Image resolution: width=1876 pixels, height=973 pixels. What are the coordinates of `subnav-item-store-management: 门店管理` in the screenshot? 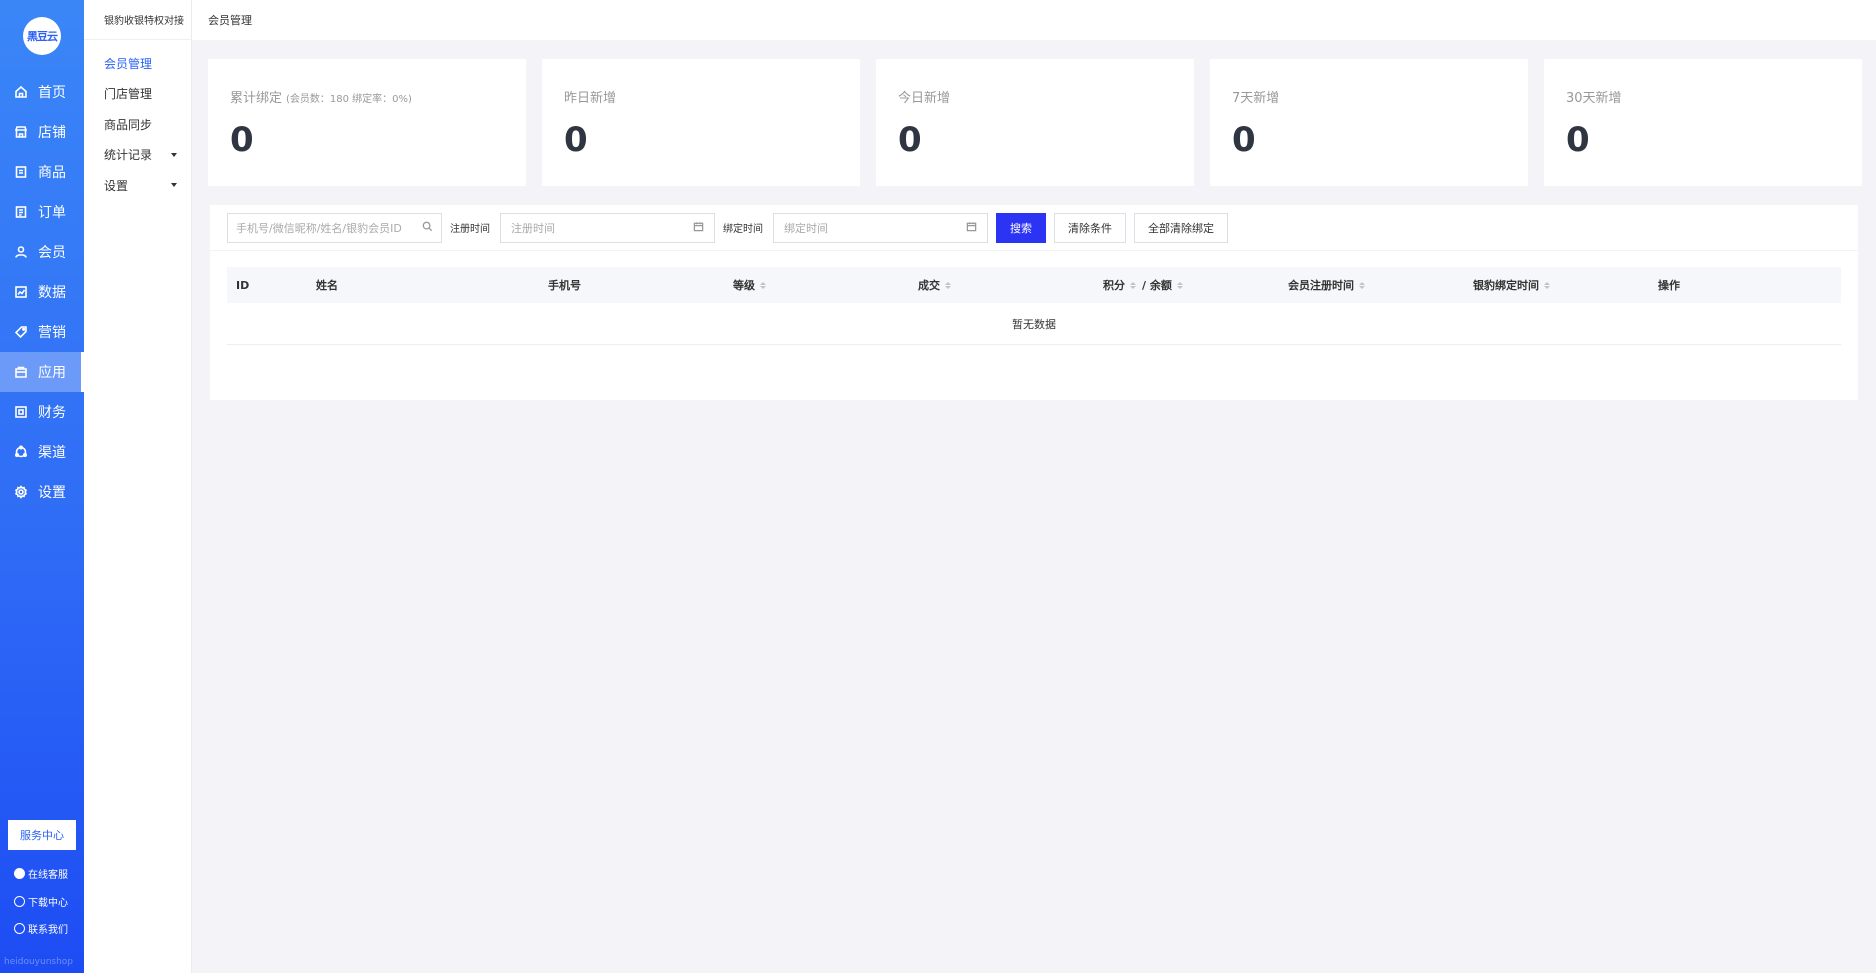 It's located at (137, 94).